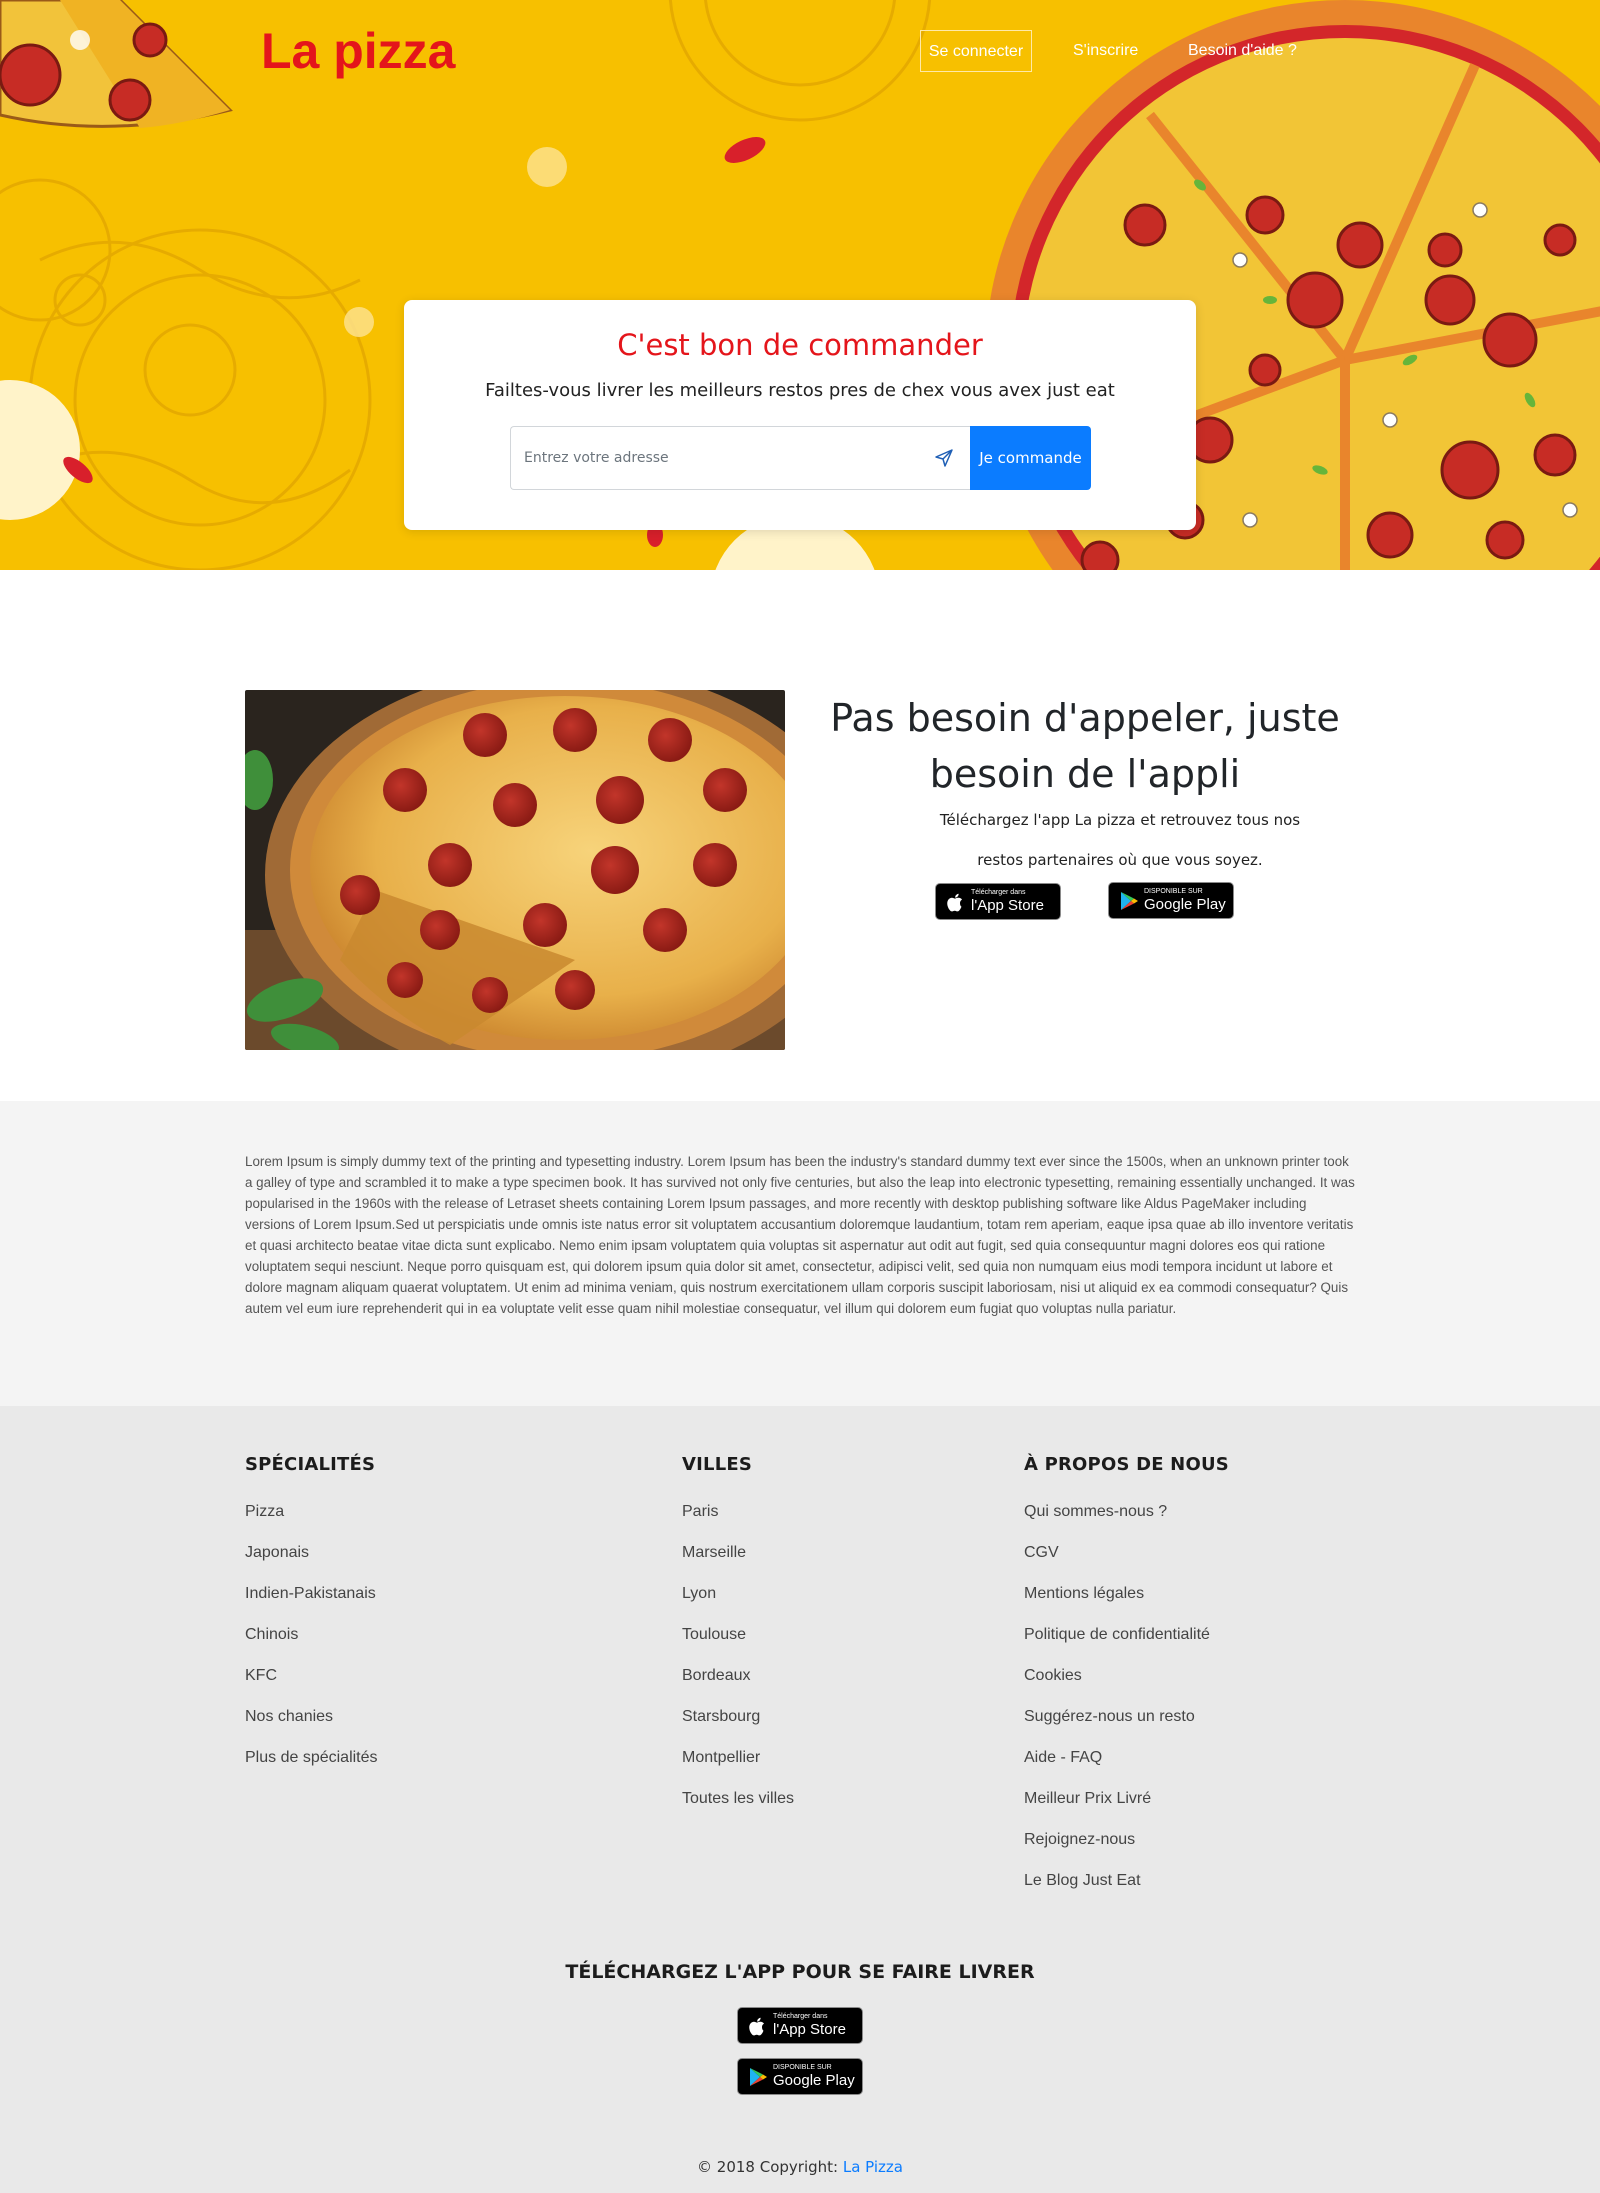  Describe the element at coordinates (1242, 51) in the screenshot. I see `nav-help-link: Besoin d'aide ?` at that location.